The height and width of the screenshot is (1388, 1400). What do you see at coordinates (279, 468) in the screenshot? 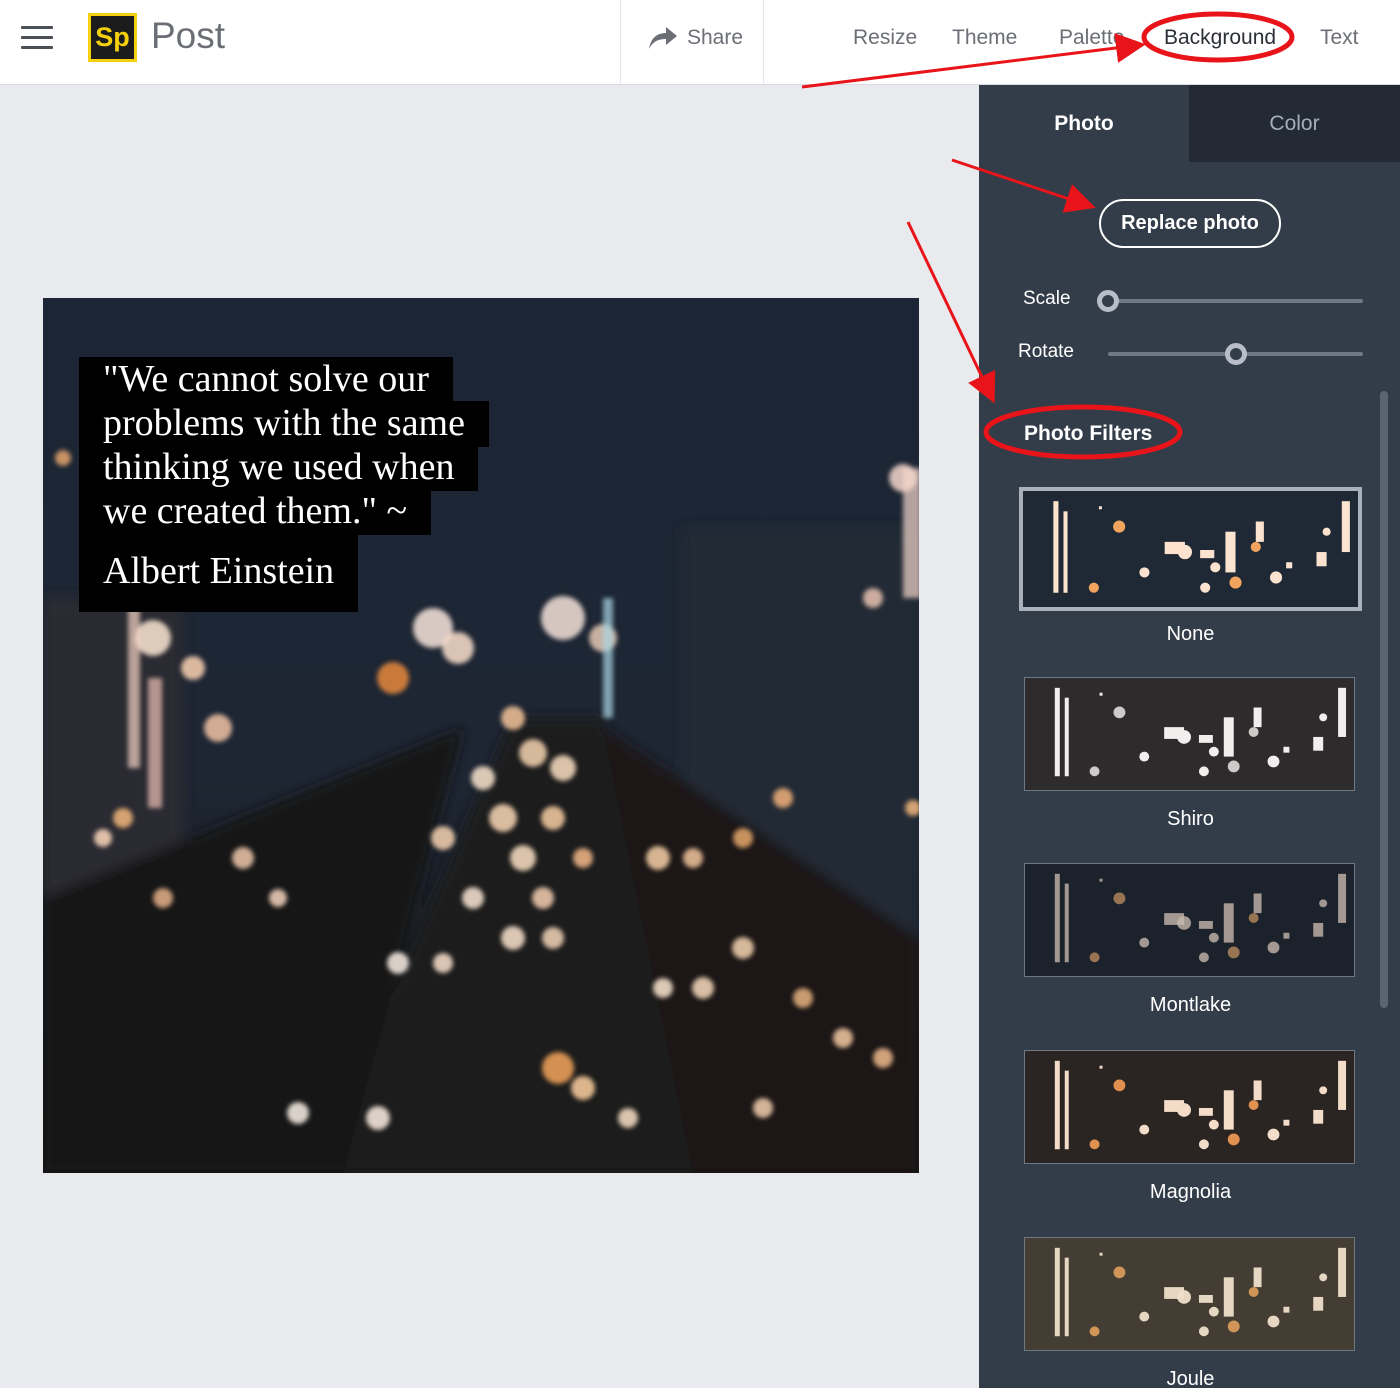
I see `quote-line: thinking we used when` at bounding box center [279, 468].